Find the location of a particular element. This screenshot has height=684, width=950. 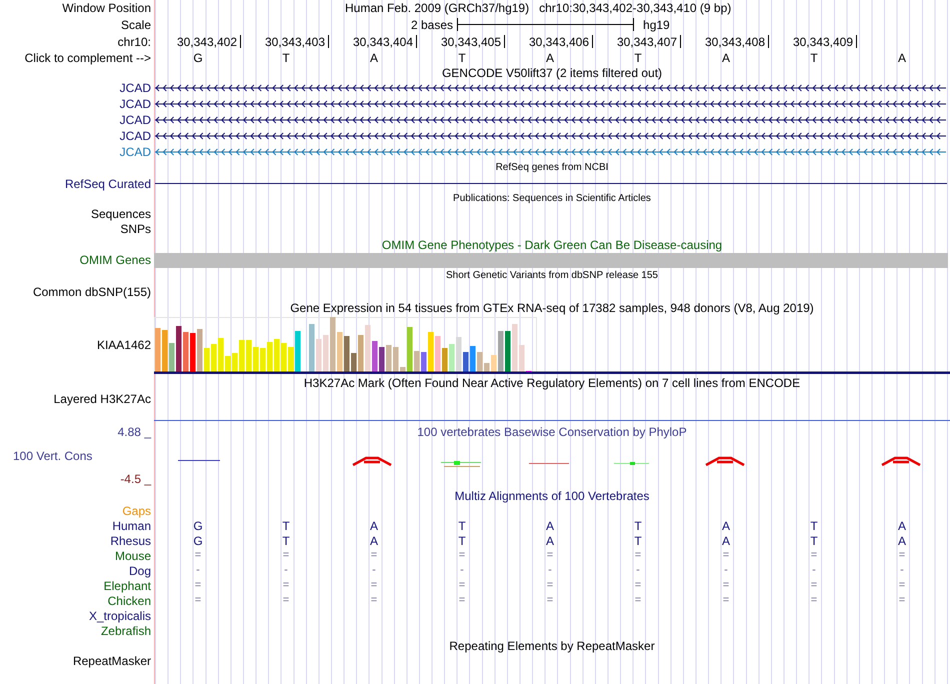

species-label: Human is located at coordinates (131, 526).